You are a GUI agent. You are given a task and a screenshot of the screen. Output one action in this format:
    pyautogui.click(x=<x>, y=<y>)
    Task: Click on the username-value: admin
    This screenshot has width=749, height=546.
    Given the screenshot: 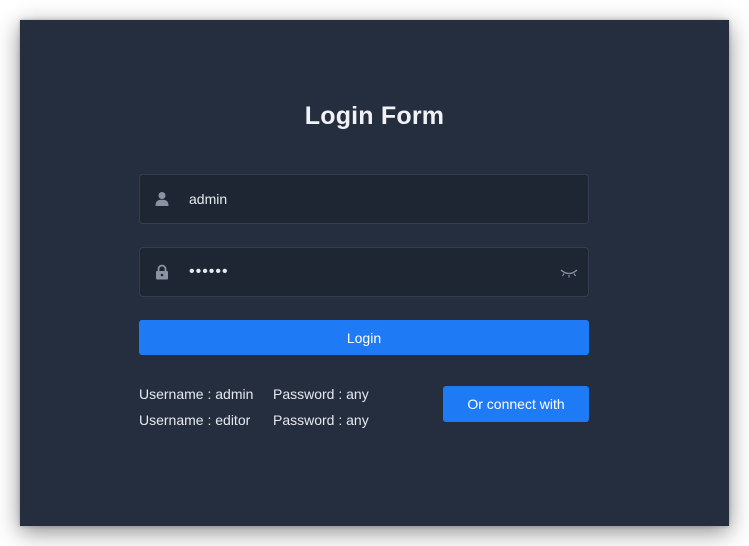 What is the action you would take?
    pyautogui.click(x=208, y=199)
    